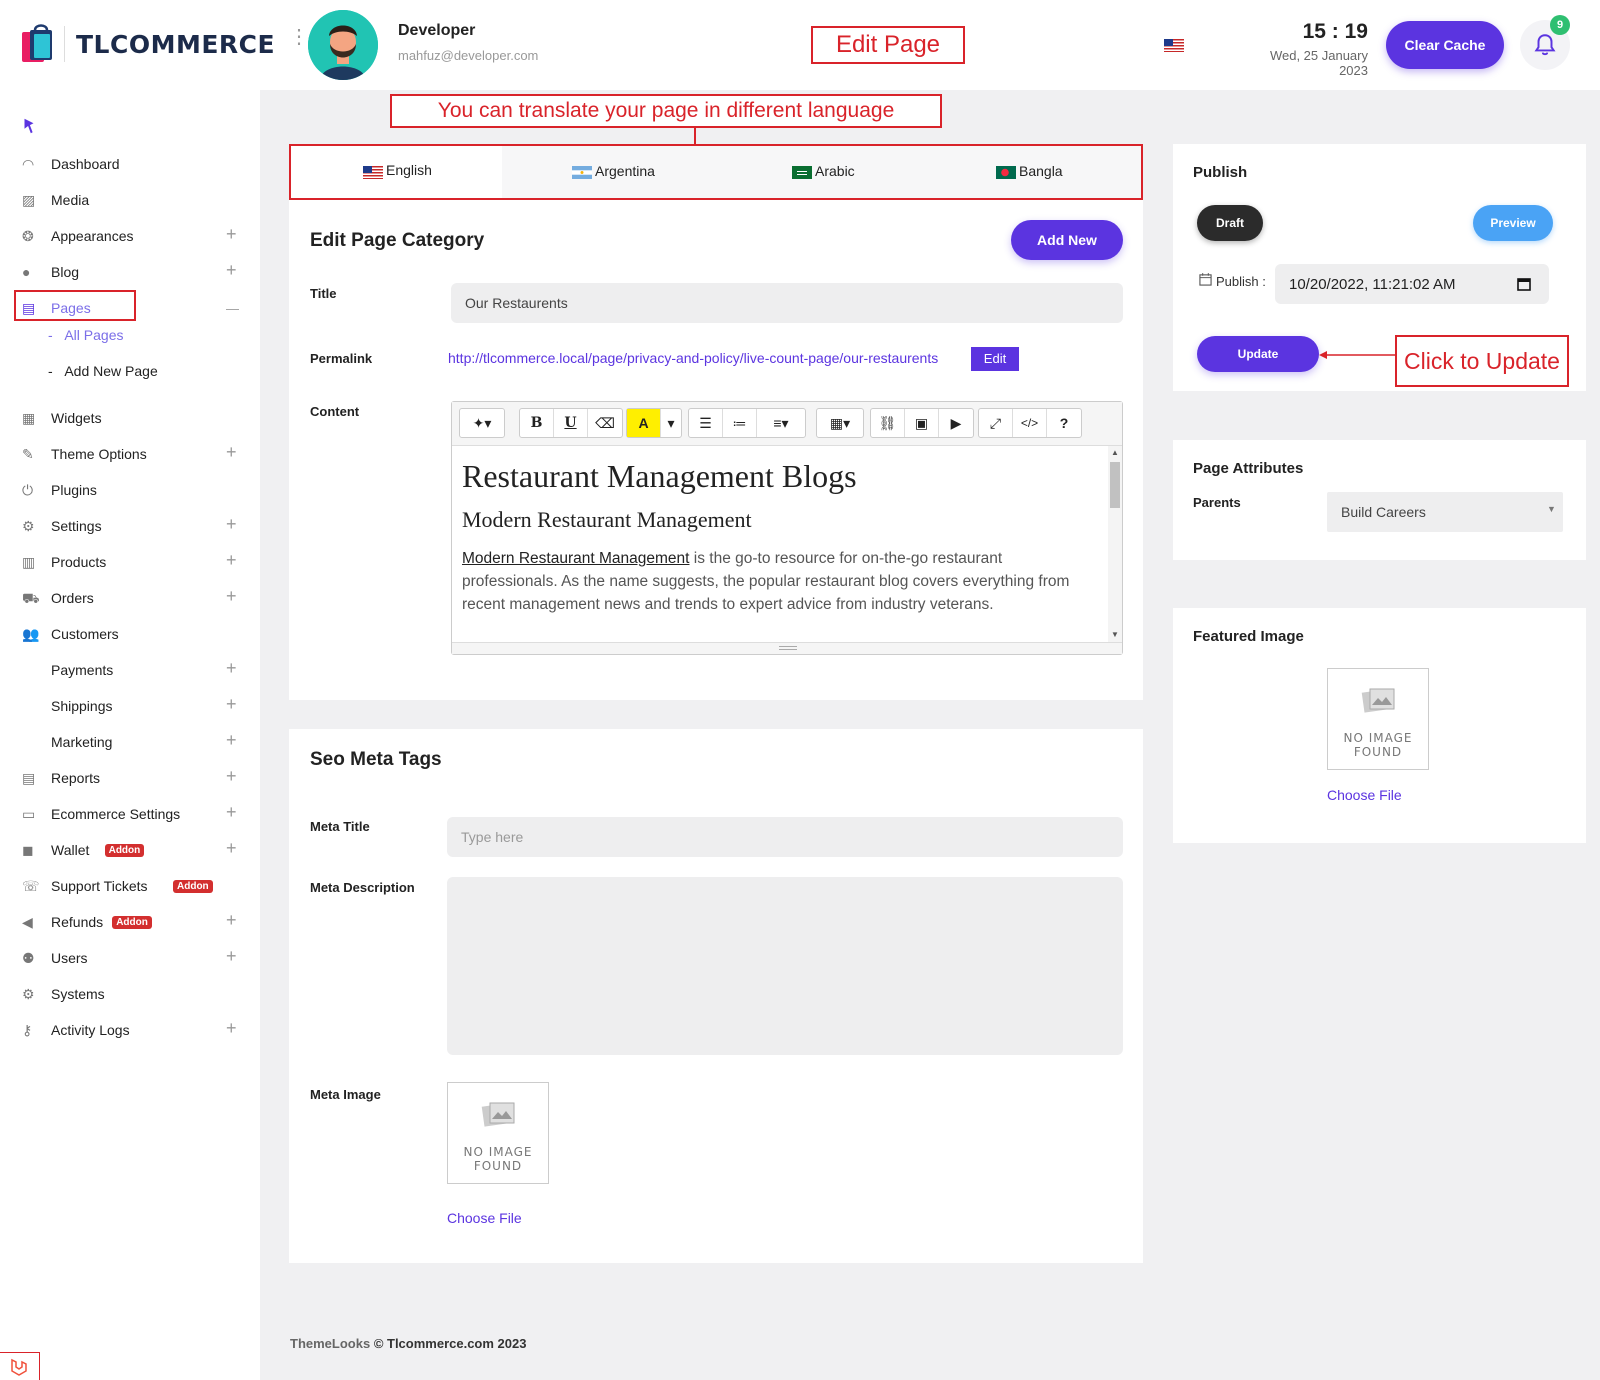  Describe the element at coordinates (575, 558) in the screenshot. I see `content-link: Modern Restaurant Management` at that location.